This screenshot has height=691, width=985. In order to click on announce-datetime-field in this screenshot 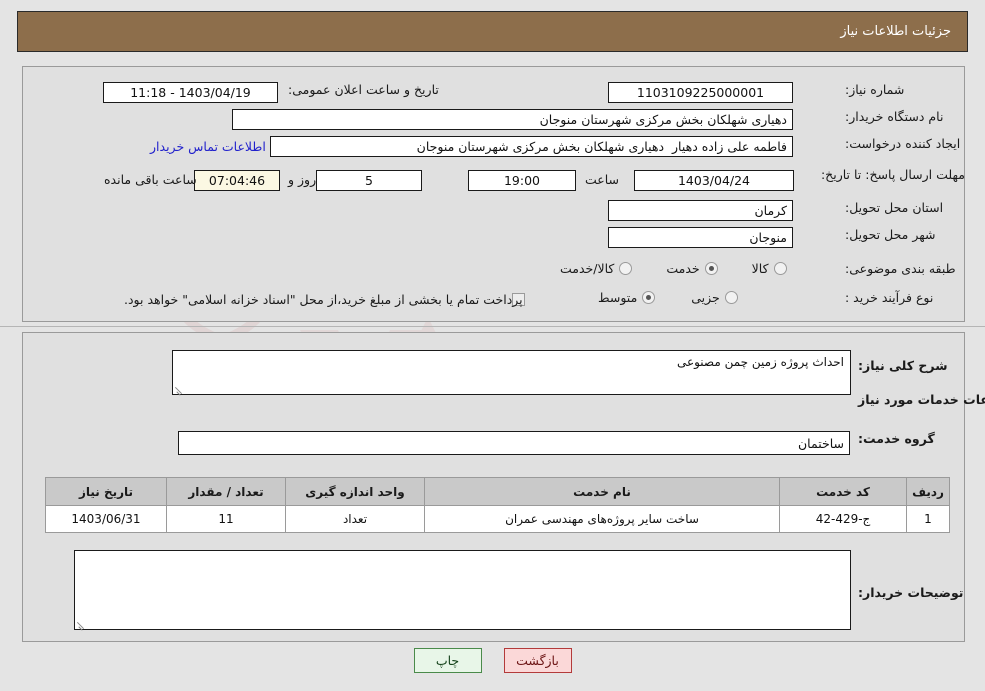, I will do `click(190, 92)`.